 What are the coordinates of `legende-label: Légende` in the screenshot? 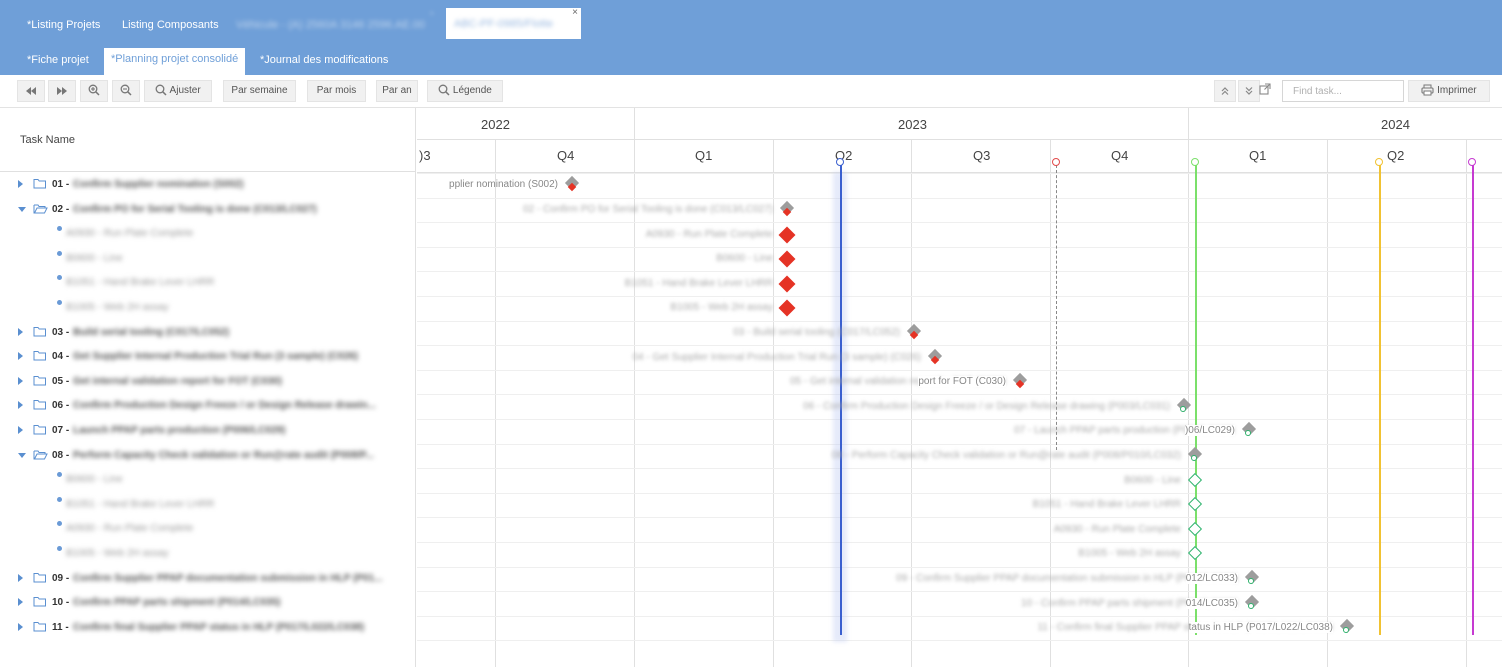 It's located at (472, 90).